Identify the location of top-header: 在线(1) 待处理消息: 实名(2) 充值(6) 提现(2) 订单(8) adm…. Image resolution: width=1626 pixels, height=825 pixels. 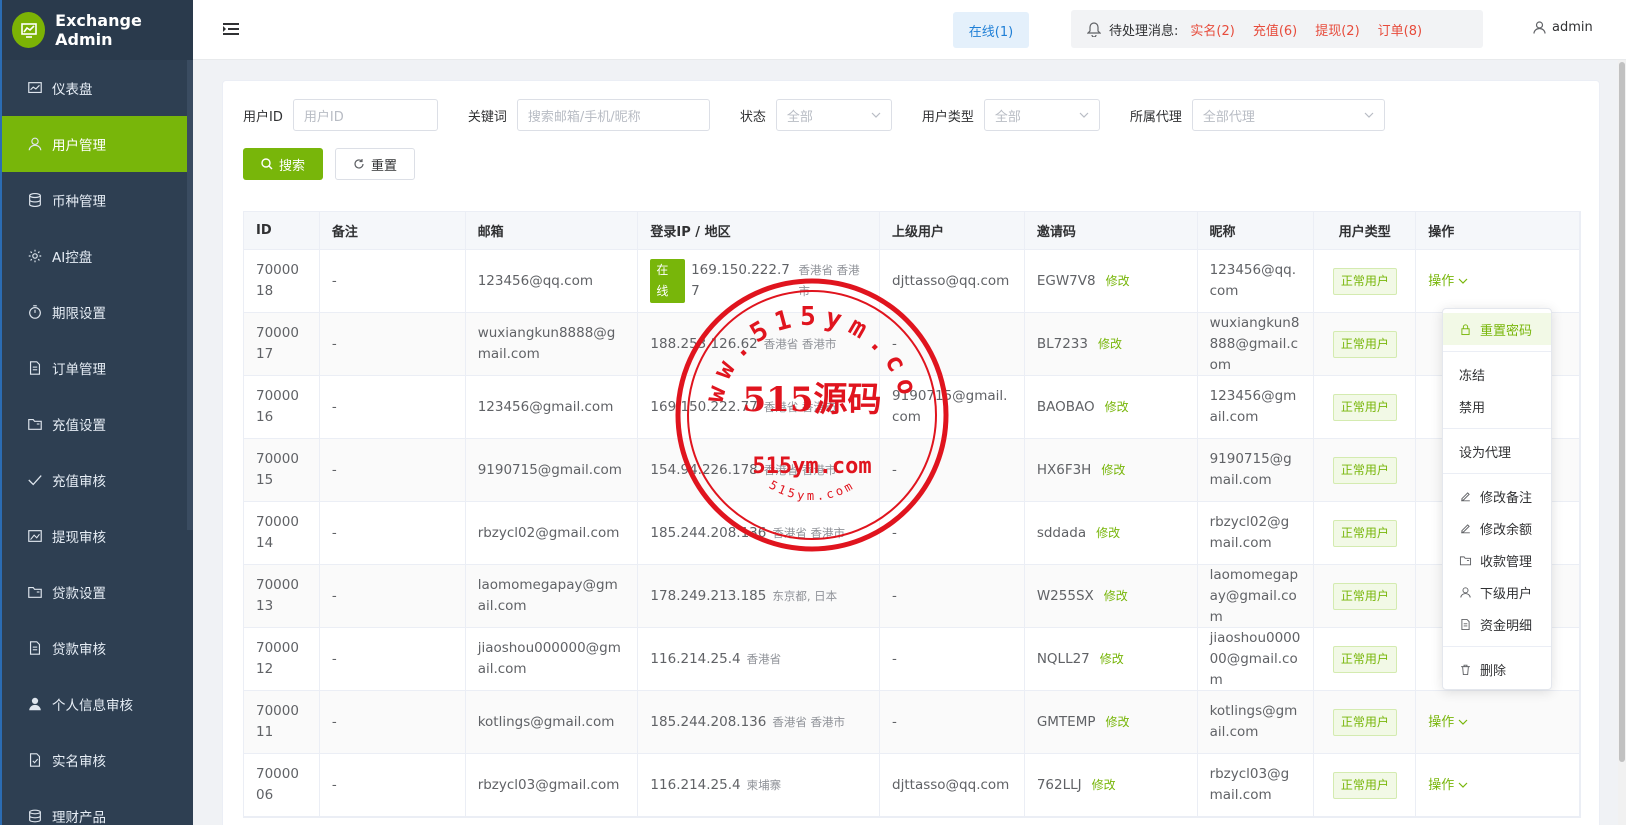
(909, 30).